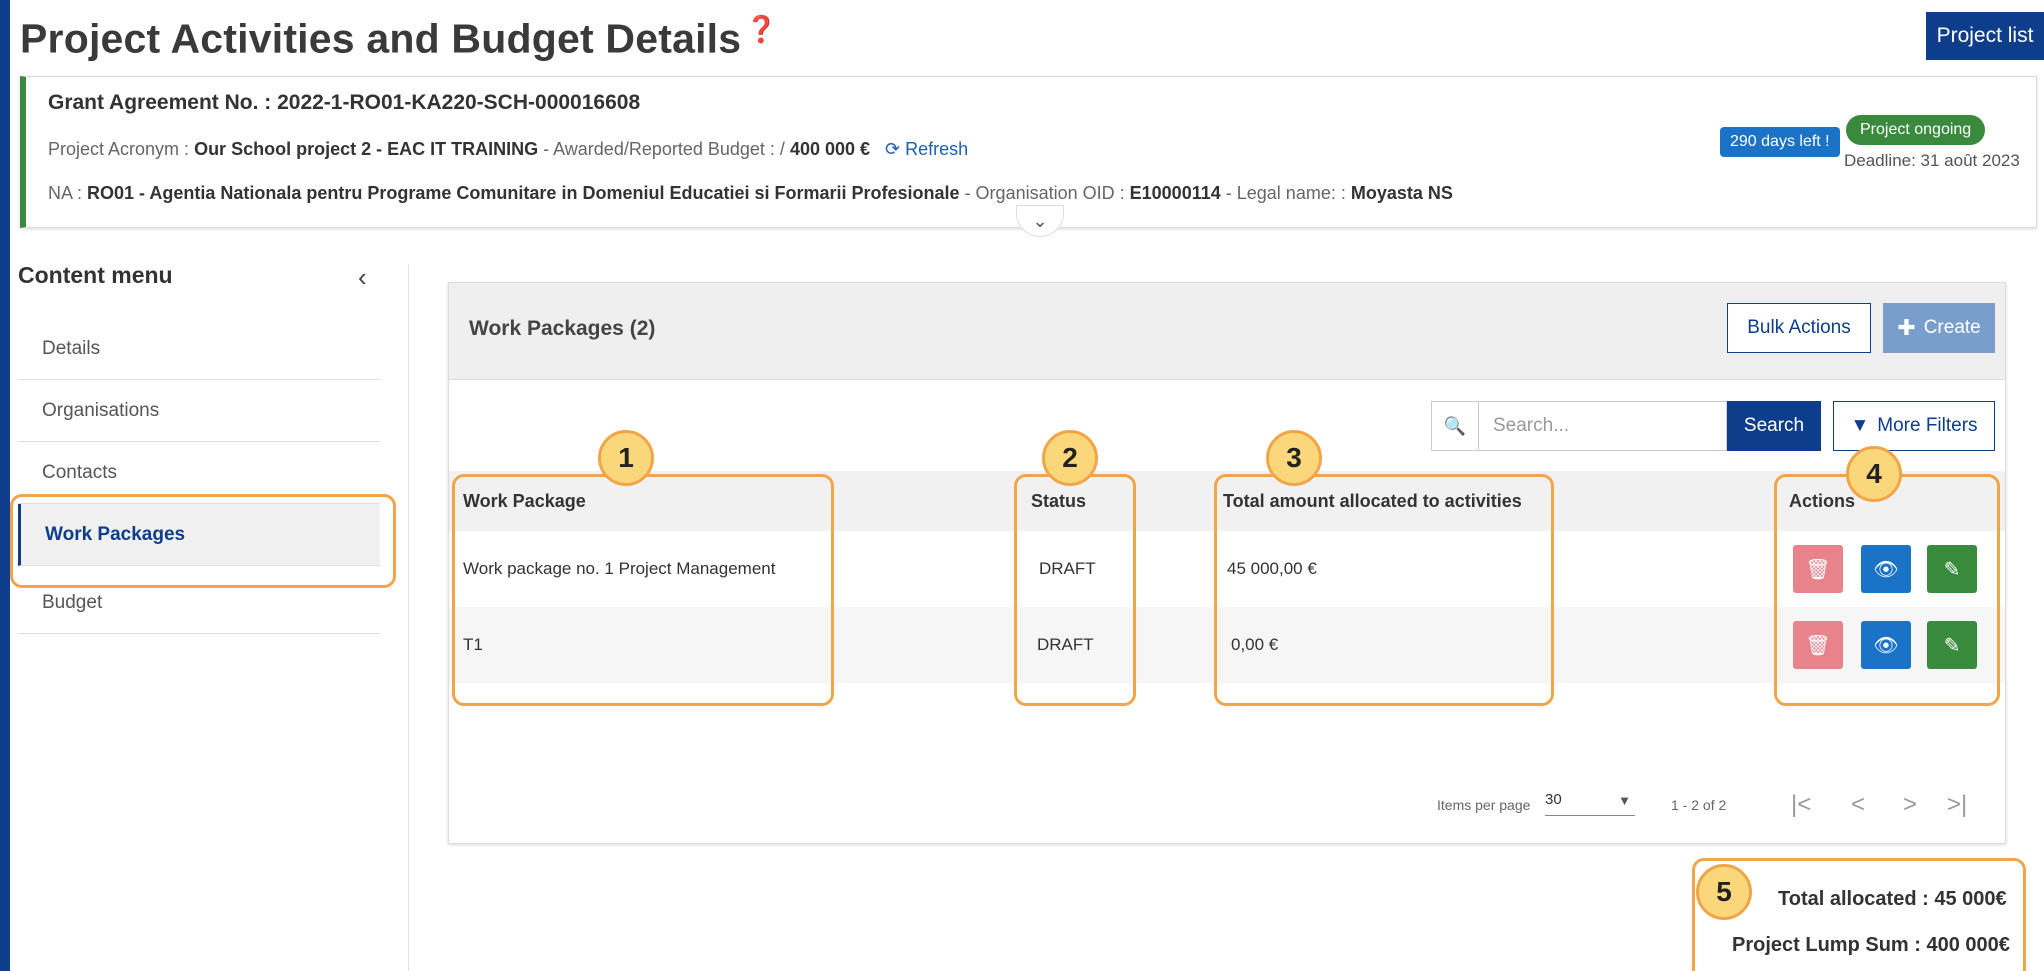 The image size is (2044, 971). I want to click on search-button: Search, so click(1774, 426).